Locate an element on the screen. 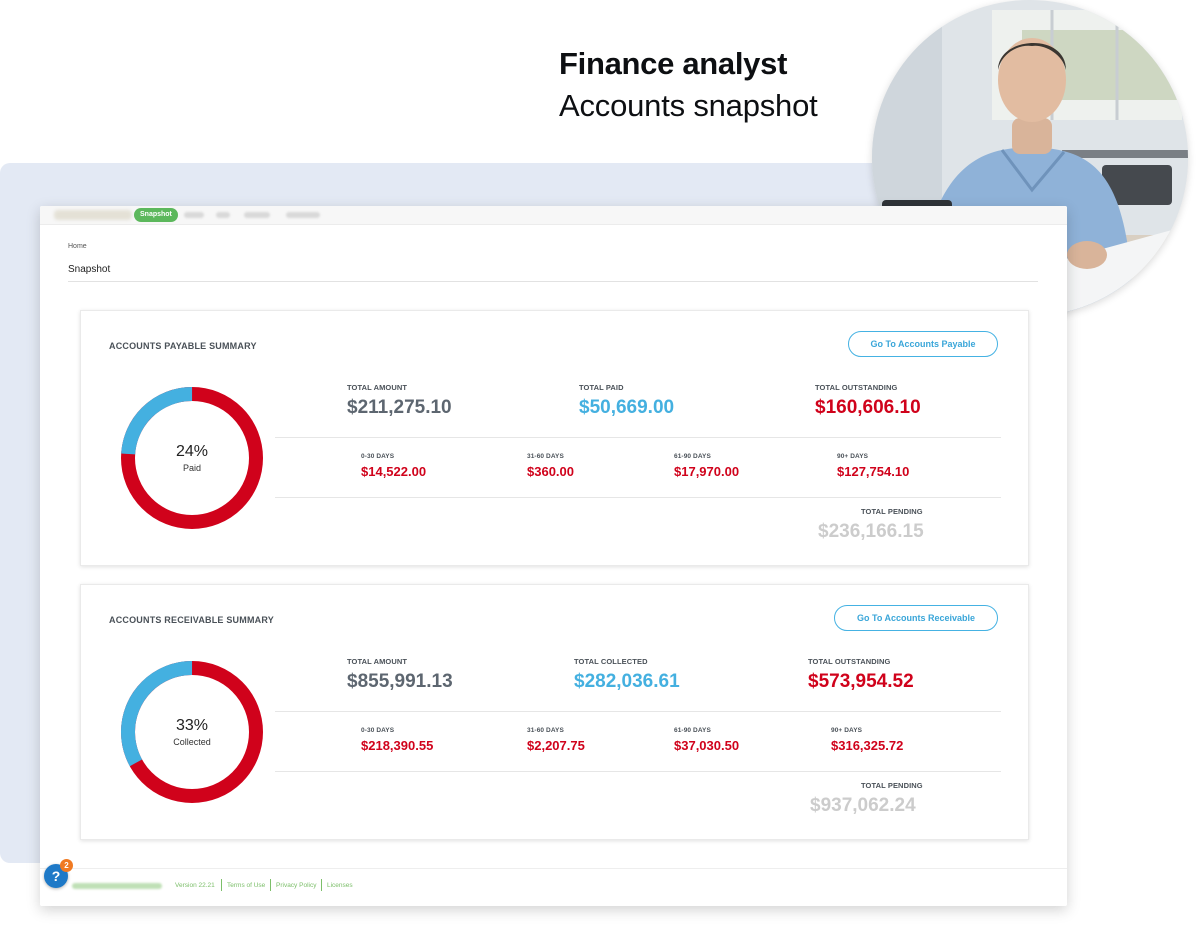 Image resolution: width=1200 pixels, height=928 pixels. terms-of-use-link: Terms of Use is located at coordinates (246, 885).